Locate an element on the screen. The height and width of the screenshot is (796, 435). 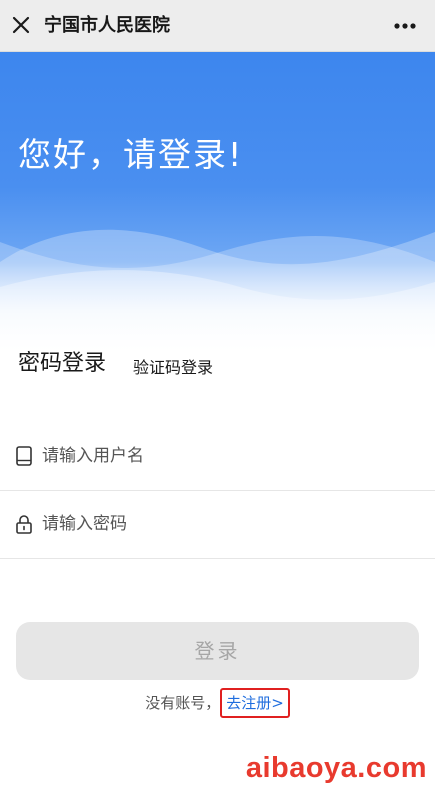
register-prompt: 没有账号， is located at coordinates (183, 703).